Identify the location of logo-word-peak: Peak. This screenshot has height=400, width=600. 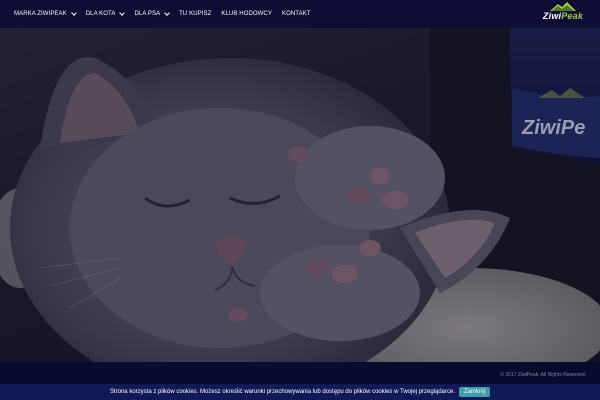
(572, 16).